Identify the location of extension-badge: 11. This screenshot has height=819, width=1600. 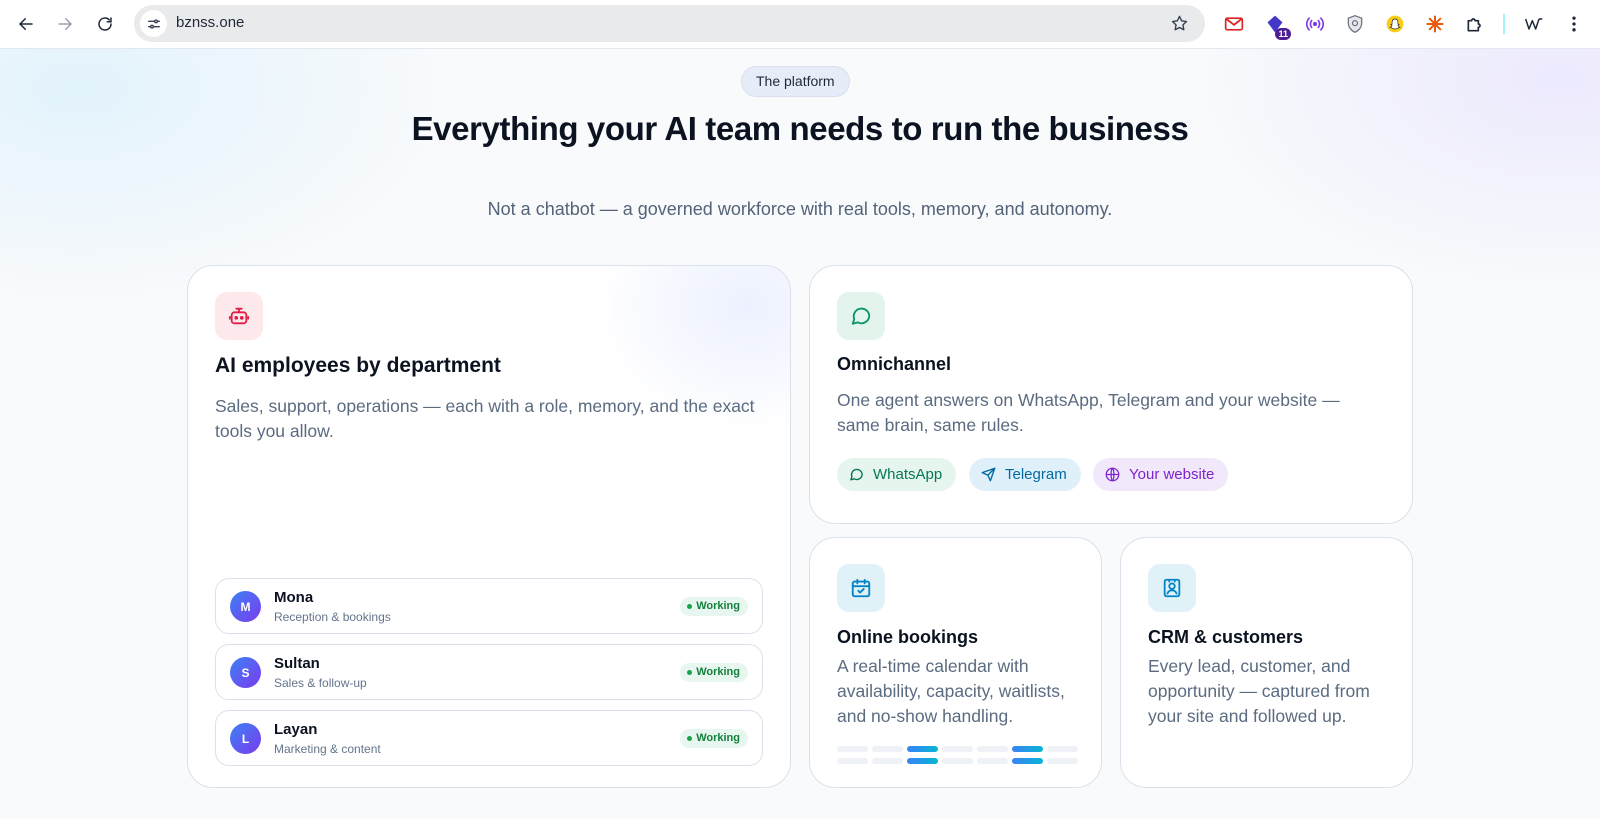
(1283, 34).